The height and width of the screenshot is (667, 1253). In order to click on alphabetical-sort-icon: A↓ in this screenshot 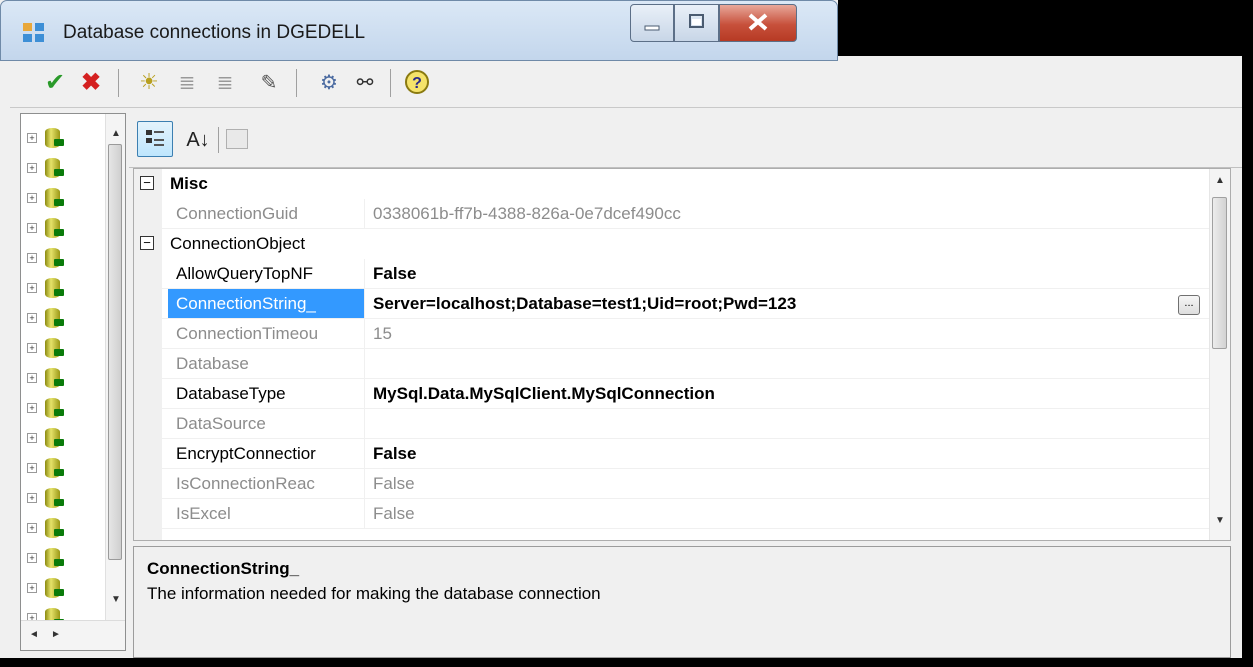, I will do `click(198, 140)`.